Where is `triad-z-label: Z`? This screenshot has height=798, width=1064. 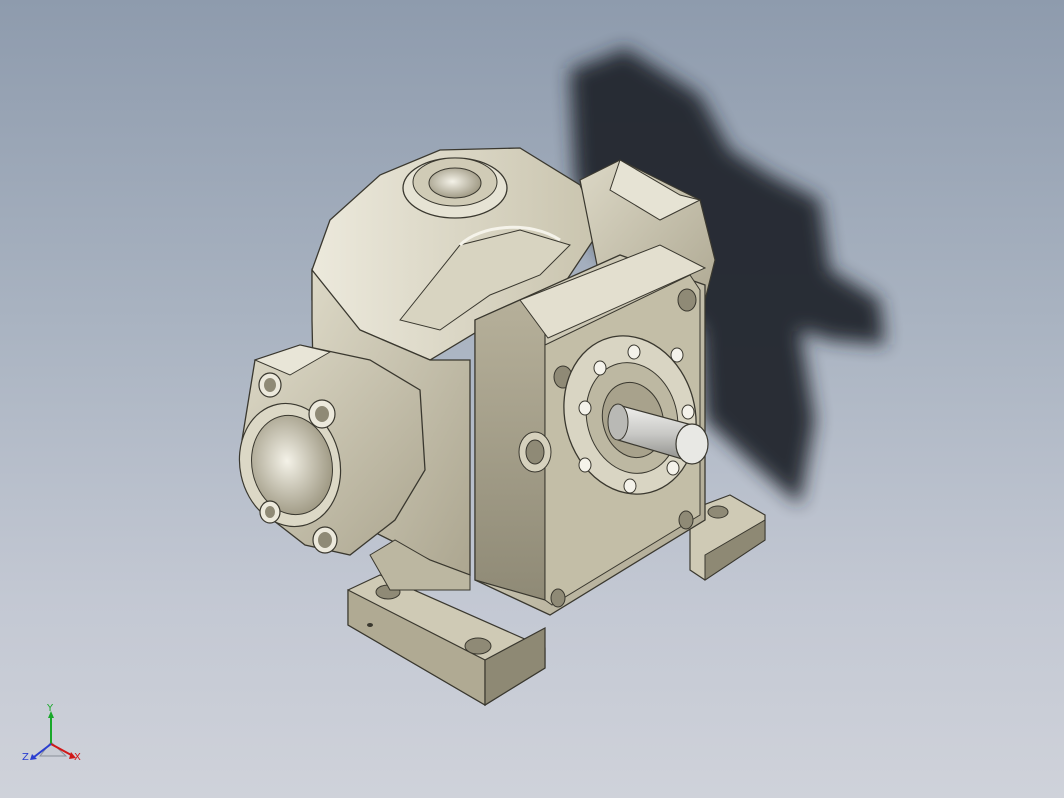
triad-z-label: Z is located at coordinates (25, 757).